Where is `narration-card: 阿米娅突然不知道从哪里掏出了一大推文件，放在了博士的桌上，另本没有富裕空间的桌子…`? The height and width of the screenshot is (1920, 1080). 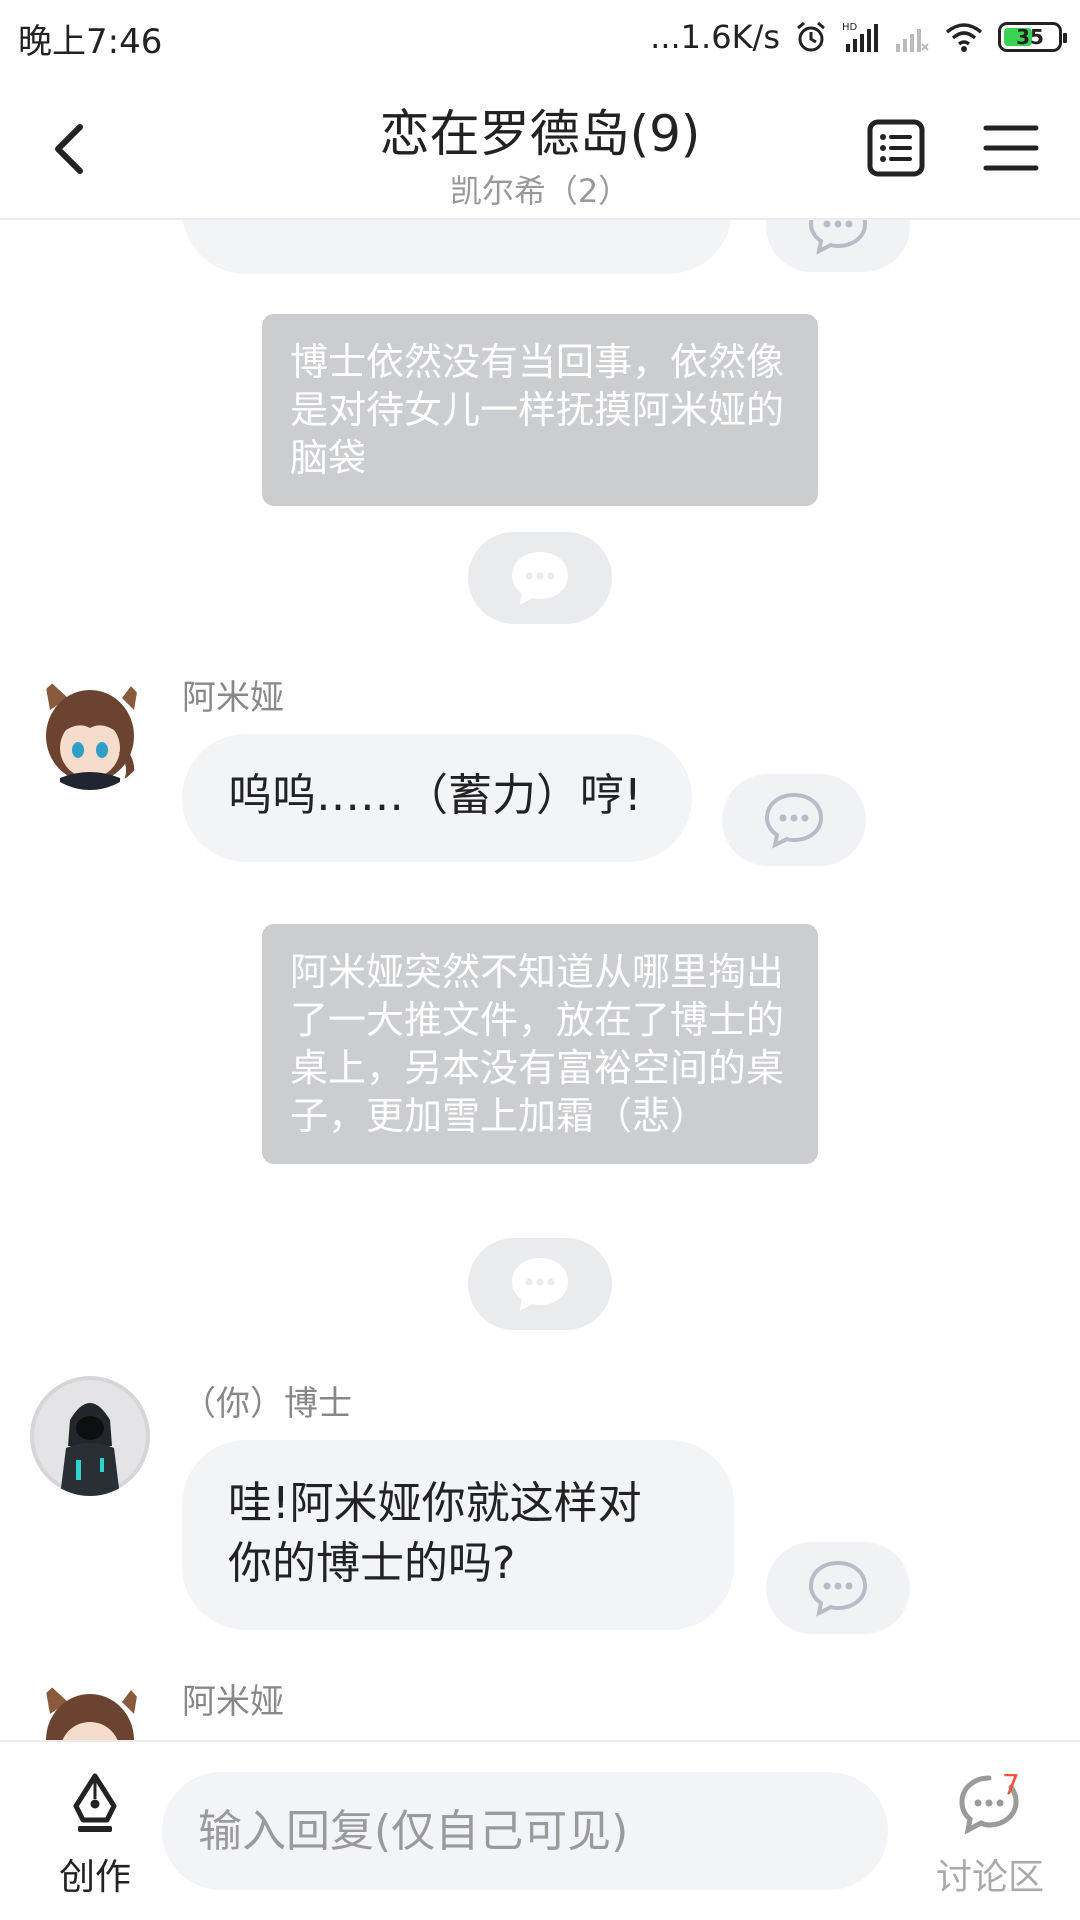 narration-card: 阿米娅突然不知道从哪里掏出了一大推文件，放在了博士的桌上，另本没有富裕空间的桌子… is located at coordinates (540, 1044).